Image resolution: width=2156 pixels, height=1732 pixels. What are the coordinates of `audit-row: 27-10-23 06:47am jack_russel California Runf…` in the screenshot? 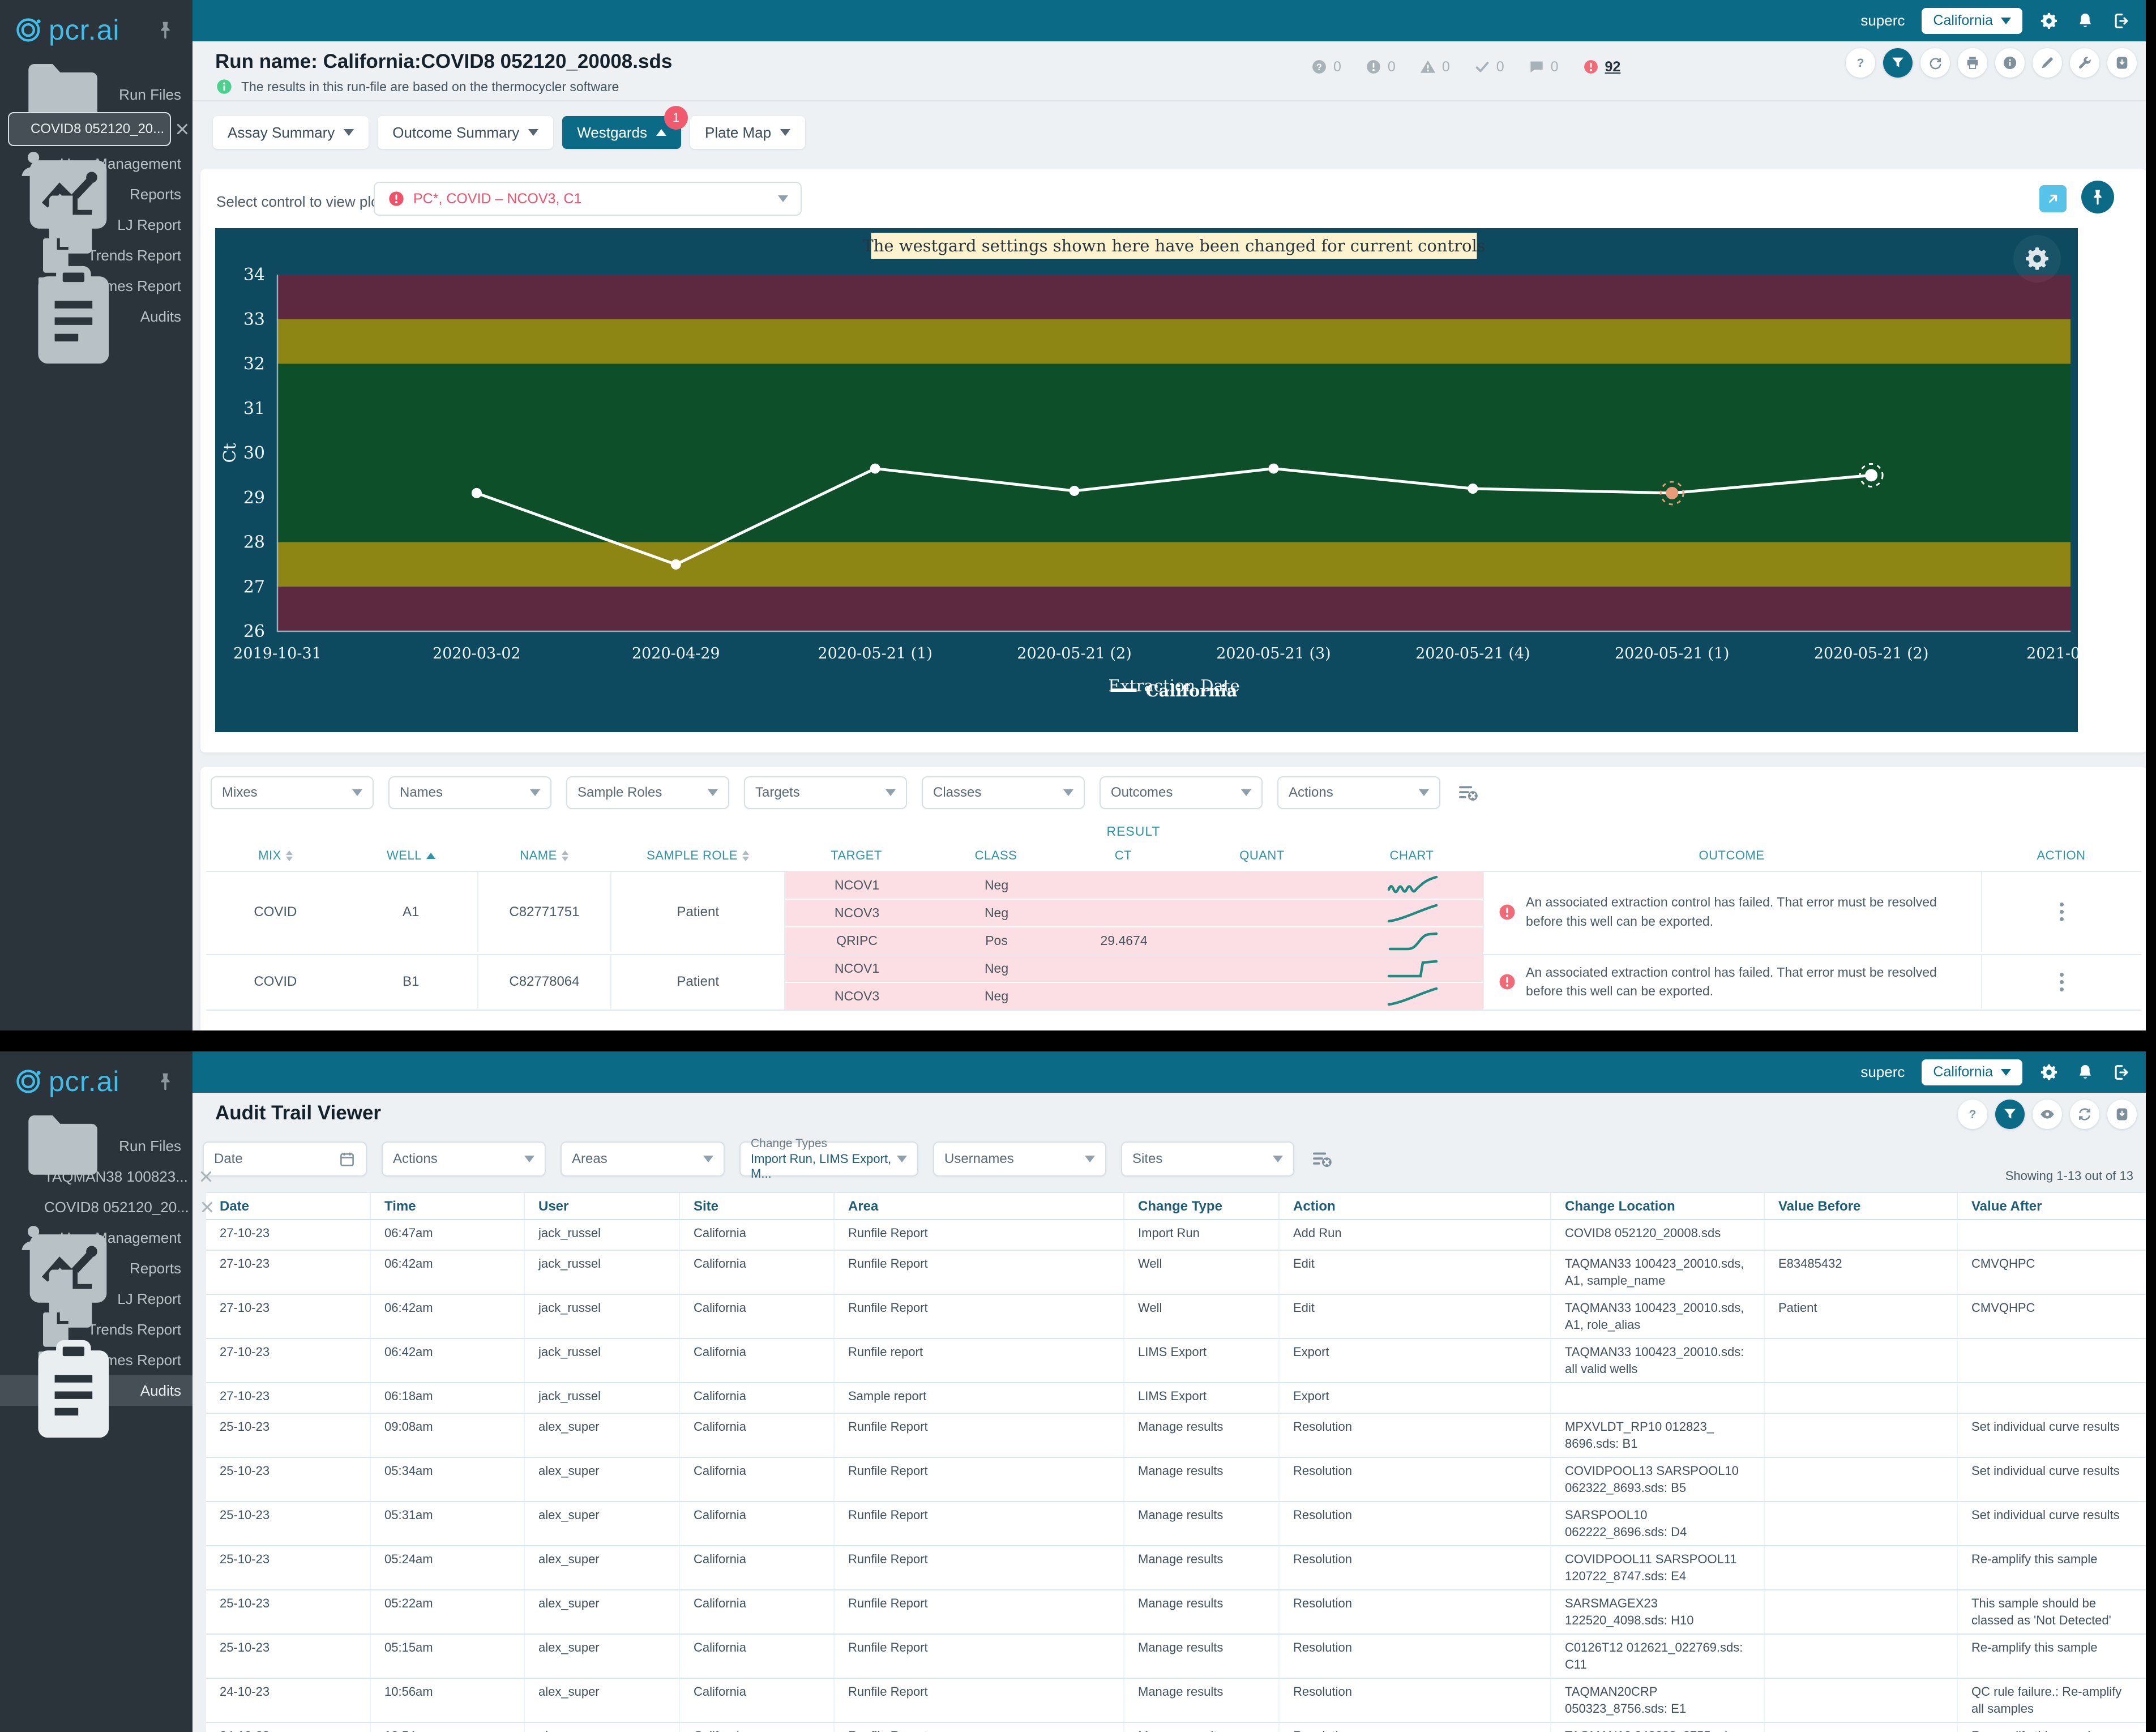 It's located at (1176, 1235).